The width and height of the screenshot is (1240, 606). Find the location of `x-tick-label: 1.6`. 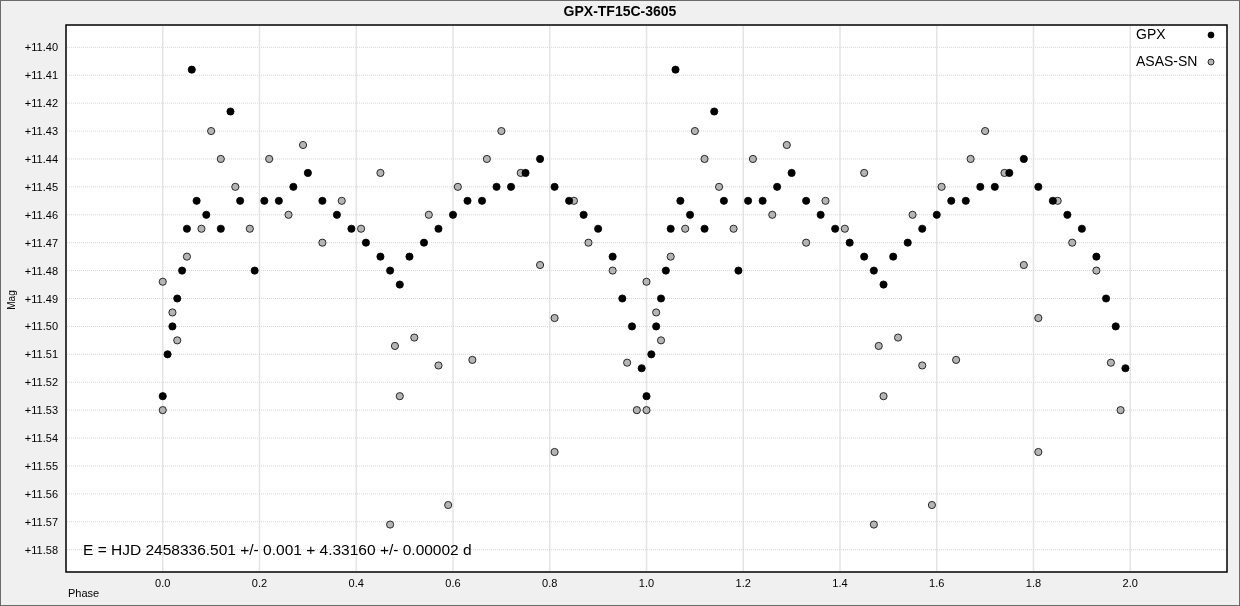

x-tick-label: 1.6 is located at coordinates (937, 583).